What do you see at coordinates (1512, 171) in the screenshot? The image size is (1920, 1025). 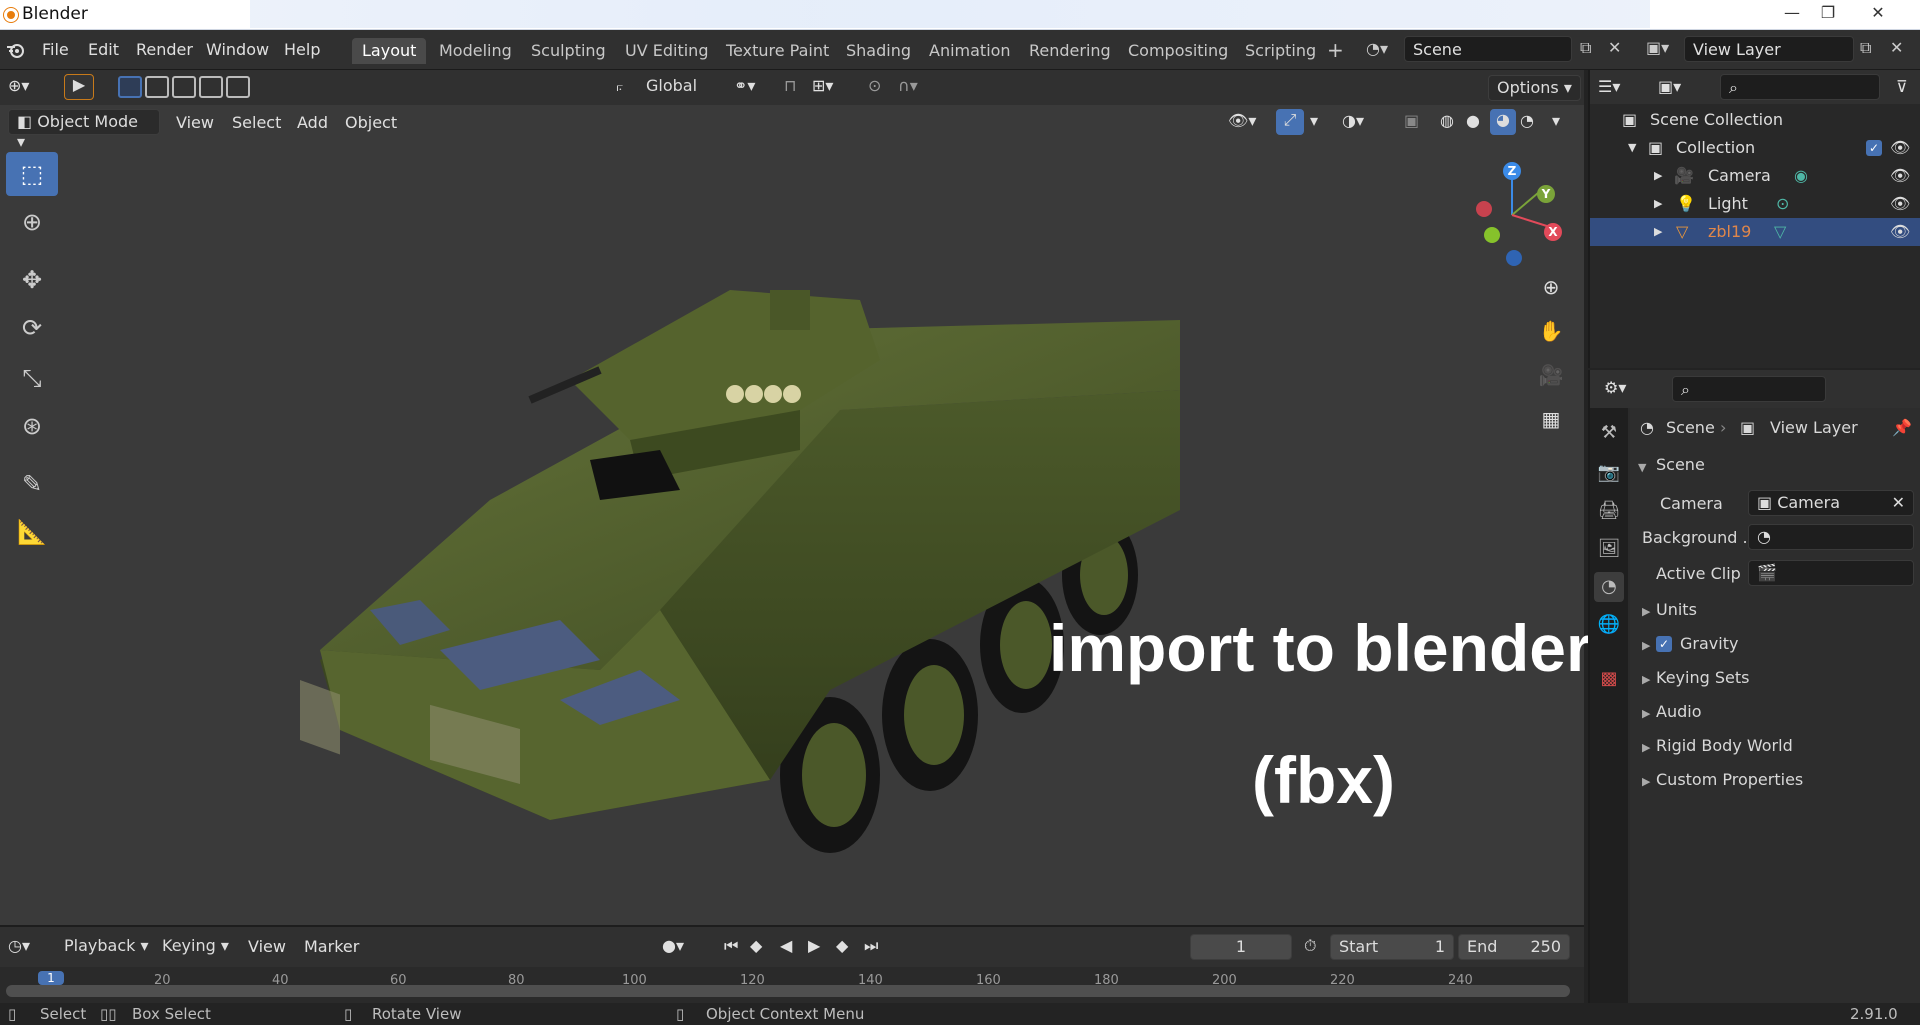 I see `gizmo-z-axis: Z` at bounding box center [1512, 171].